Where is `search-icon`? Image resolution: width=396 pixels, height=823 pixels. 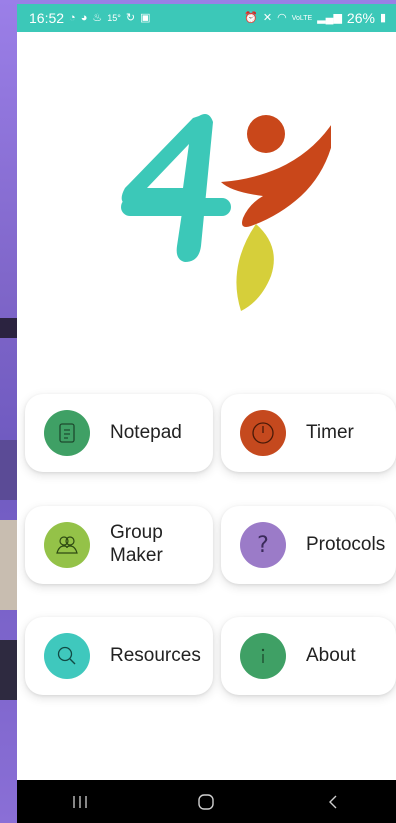
search-icon is located at coordinates (67, 656).